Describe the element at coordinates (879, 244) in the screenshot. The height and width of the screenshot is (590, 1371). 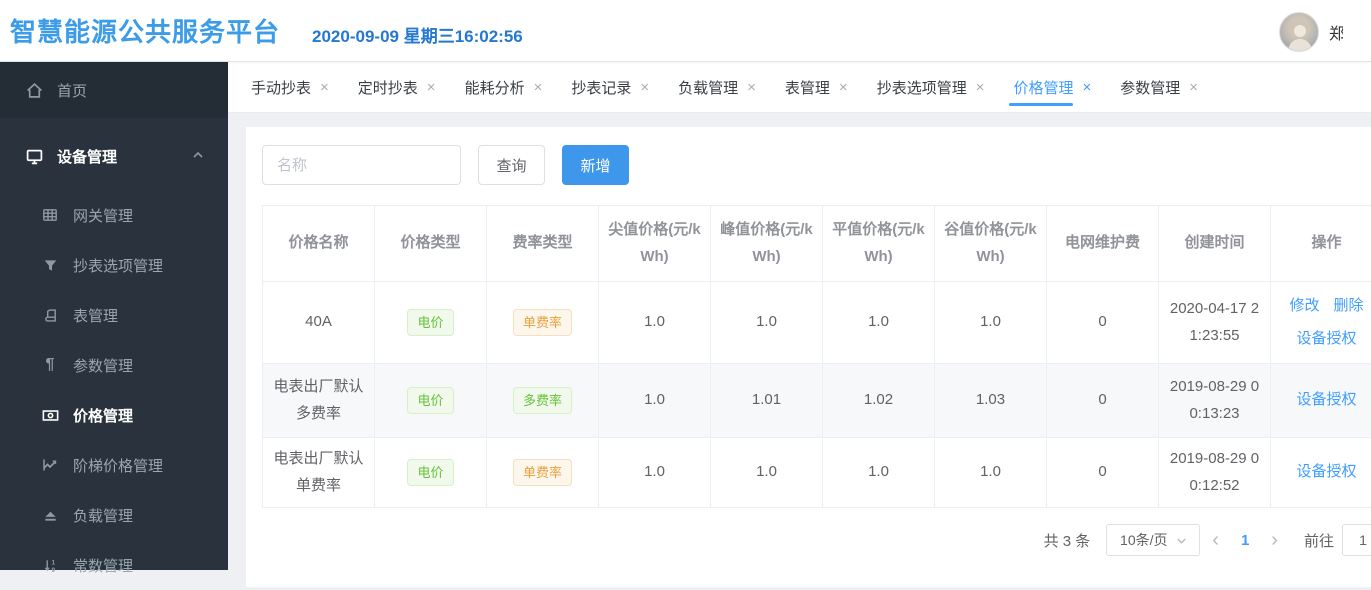
I see `col-flat-price: 平值价格(元/kWh)` at that location.